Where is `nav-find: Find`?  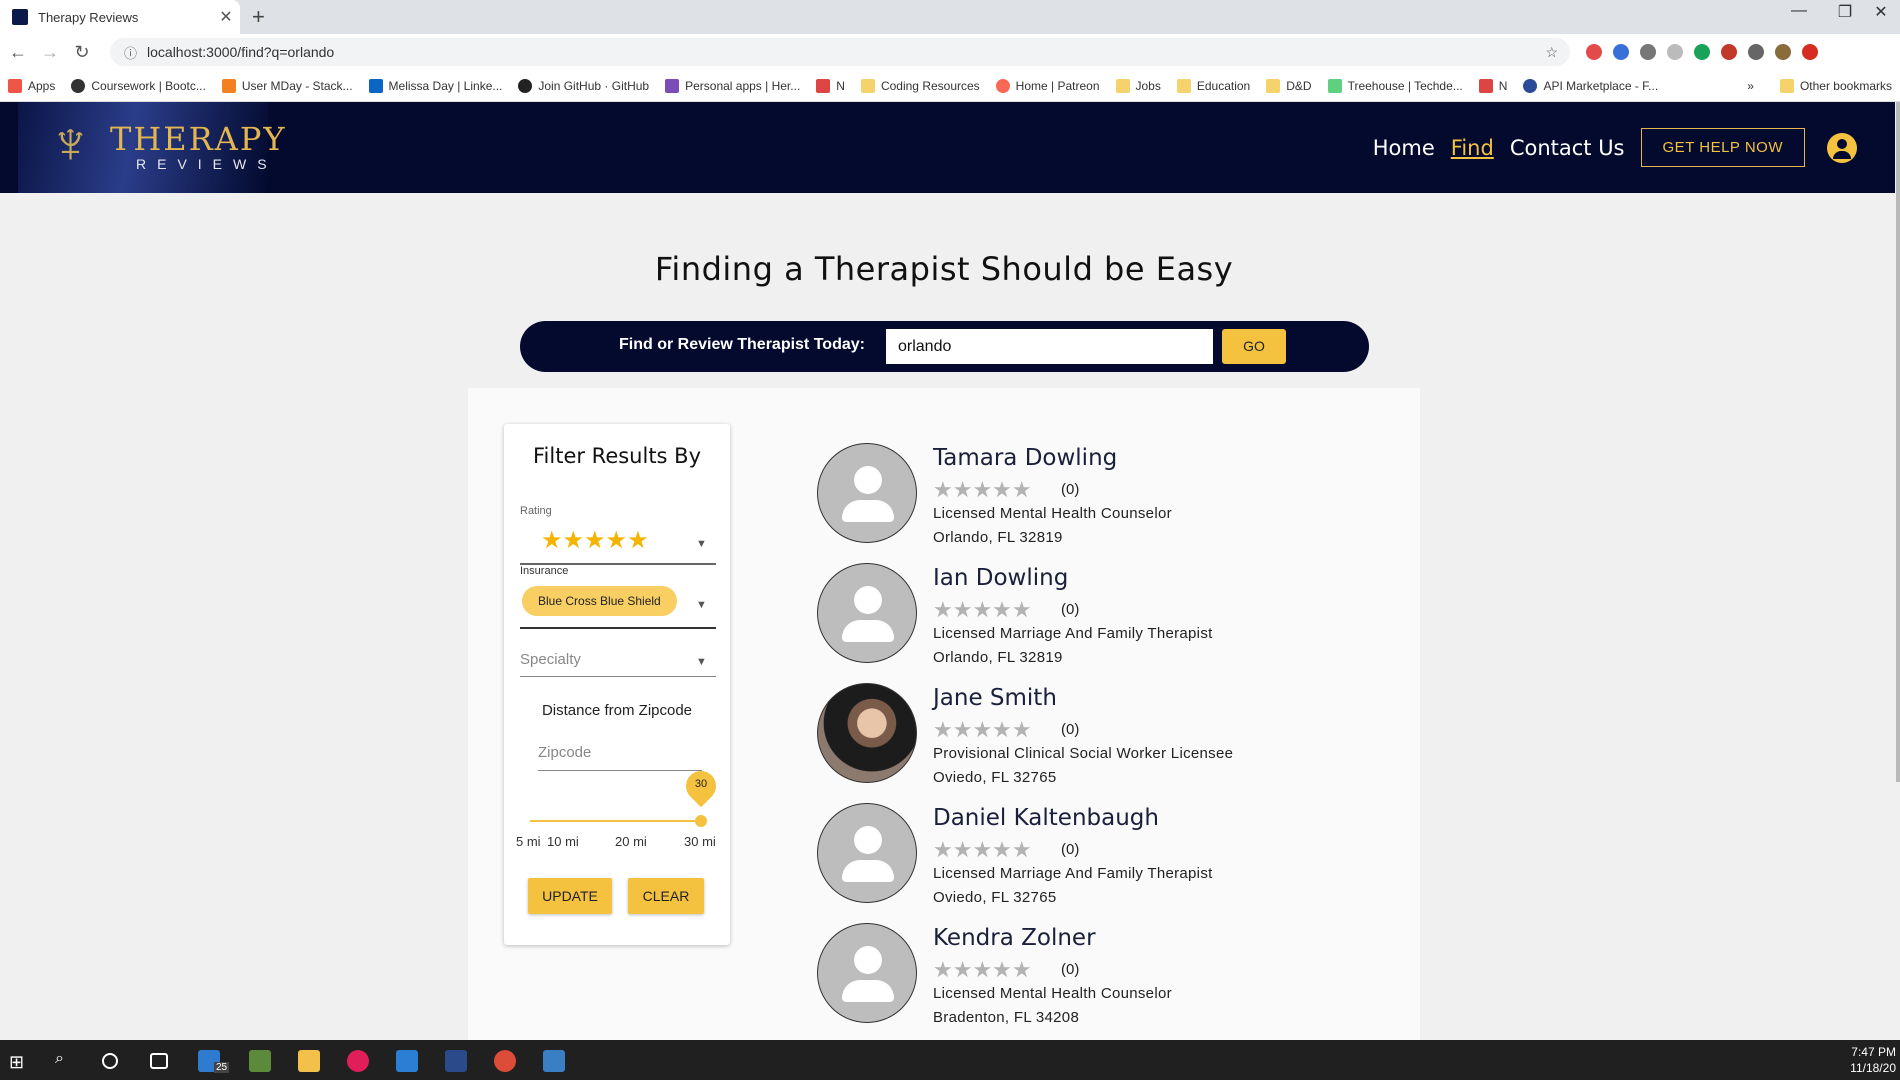 nav-find: Find is located at coordinates (1472, 148).